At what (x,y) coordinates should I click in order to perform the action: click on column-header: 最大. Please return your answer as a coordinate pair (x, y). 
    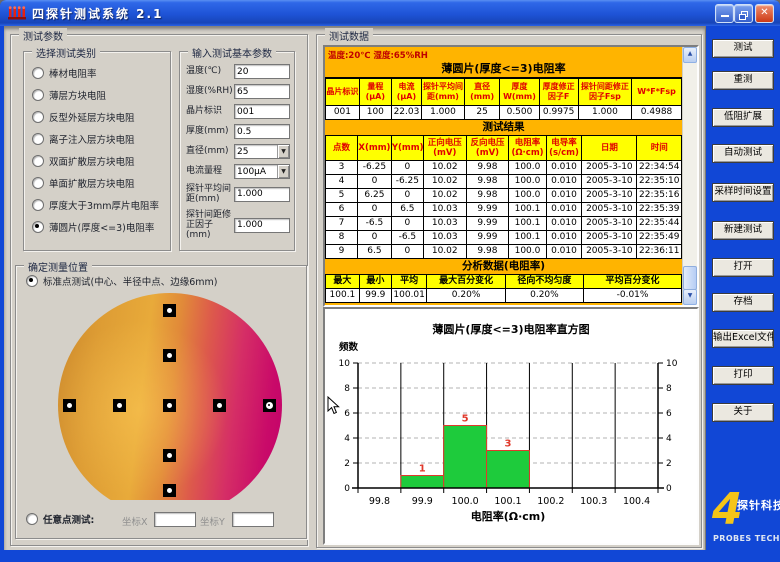
    Looking at the image, I should click on (342, 281).